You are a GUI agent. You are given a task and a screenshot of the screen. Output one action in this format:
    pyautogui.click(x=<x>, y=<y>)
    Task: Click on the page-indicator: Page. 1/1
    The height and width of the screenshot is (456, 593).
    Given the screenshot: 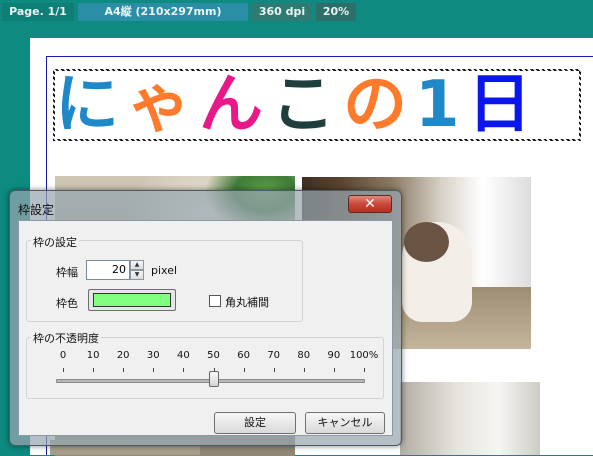 What is the action you would take?
    pyautogui.click(x=38, y=12)
    